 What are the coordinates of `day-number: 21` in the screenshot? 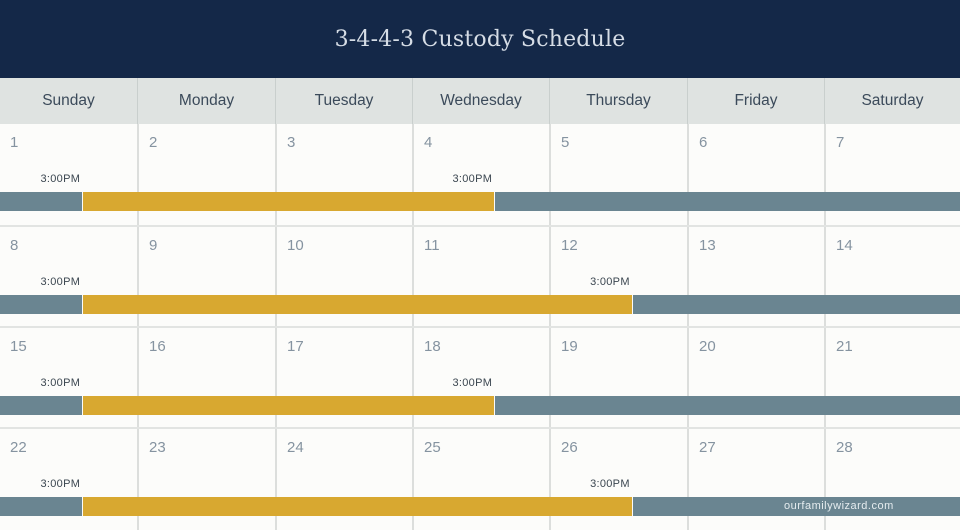 It's located at (844, 346).